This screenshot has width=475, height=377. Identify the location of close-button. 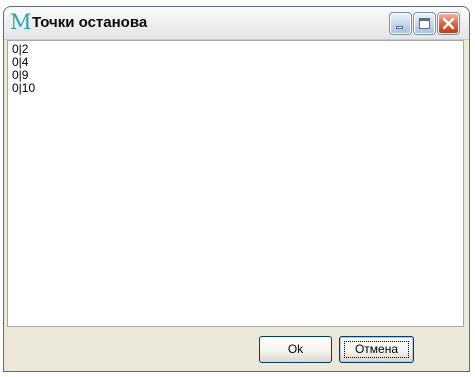
(448, 23).